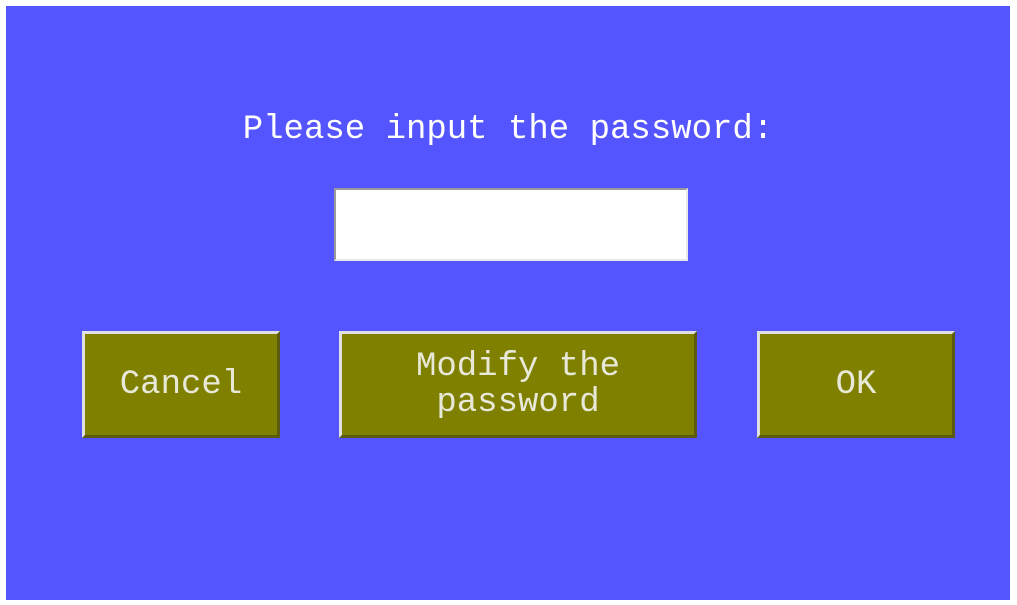  Describe the element at coordinates (508, 130) in the screenshot. I see `password-prompt-label: Please input the password:` at that location.